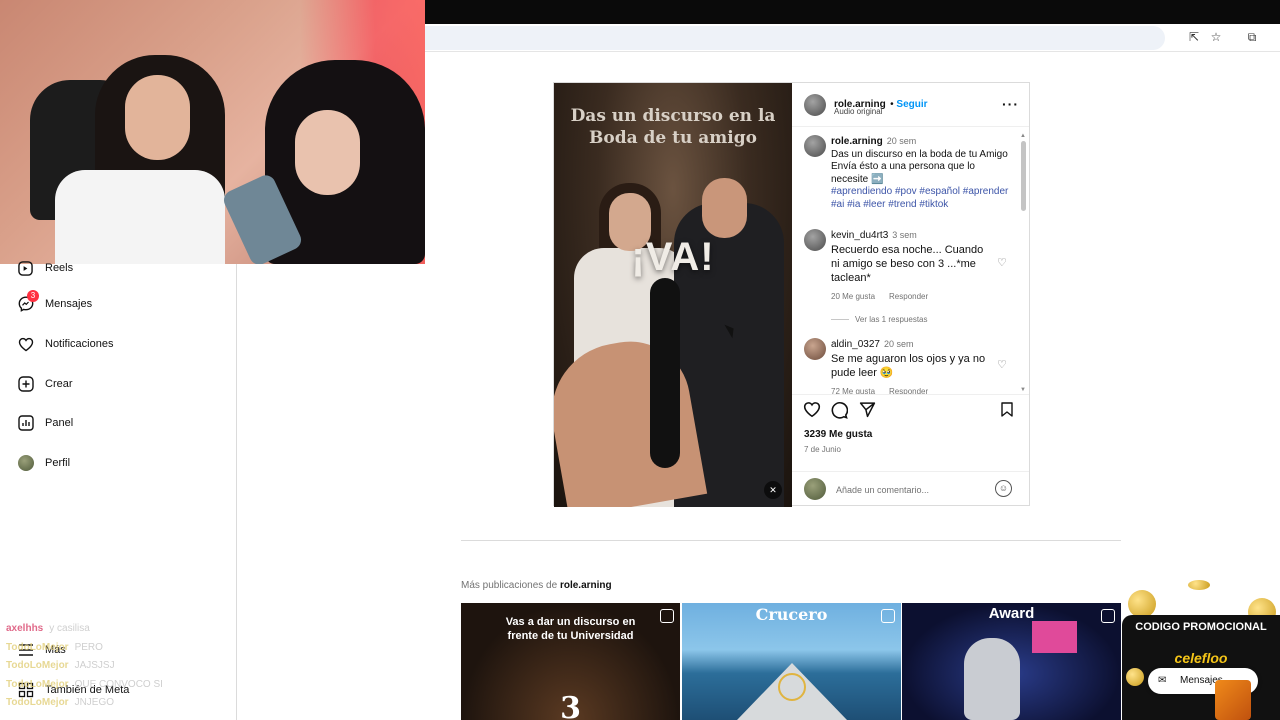 The width and height of the screenshot is (1280, 720). What do you see at coordinates (25, 268) in the screenshot?
I see `reels-icon` at bounding box center [25, 268].